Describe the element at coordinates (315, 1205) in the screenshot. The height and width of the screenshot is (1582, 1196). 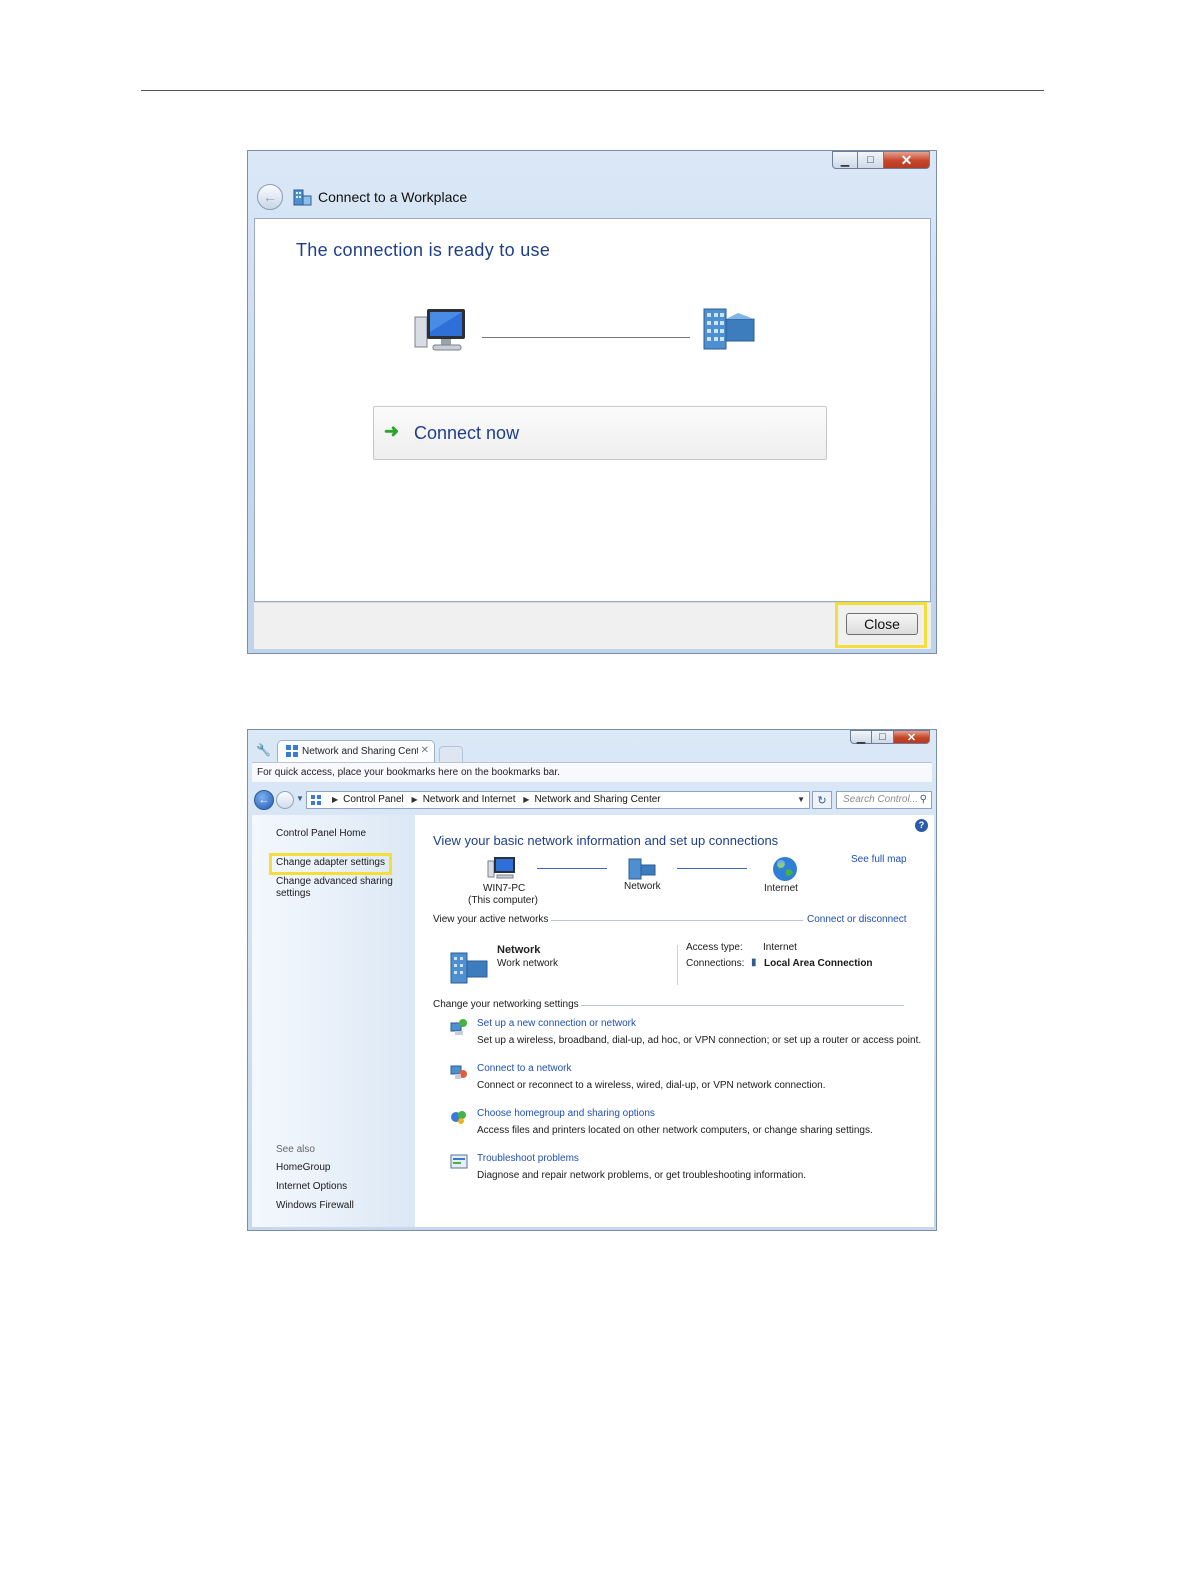
I see `see-also-windows-firewall: Windows Firewall` at that location.